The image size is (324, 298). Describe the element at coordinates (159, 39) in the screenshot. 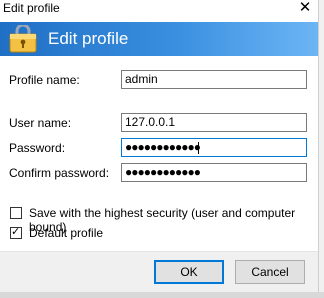

I see `dialog-header: Edit profile` at that location.